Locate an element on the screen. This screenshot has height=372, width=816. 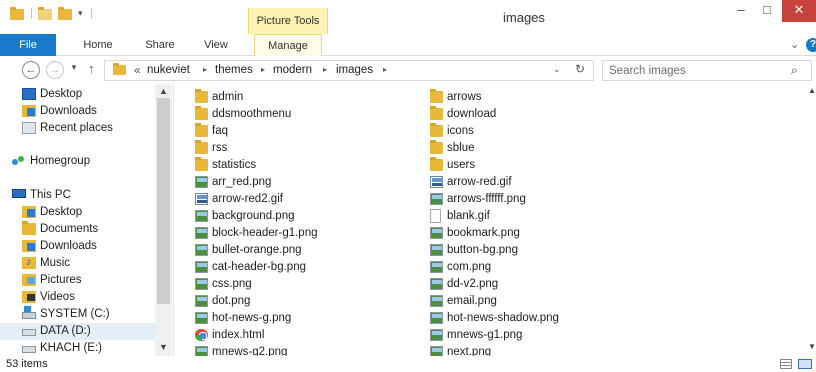
tab-share: Share is located at coordinates (160, 45).